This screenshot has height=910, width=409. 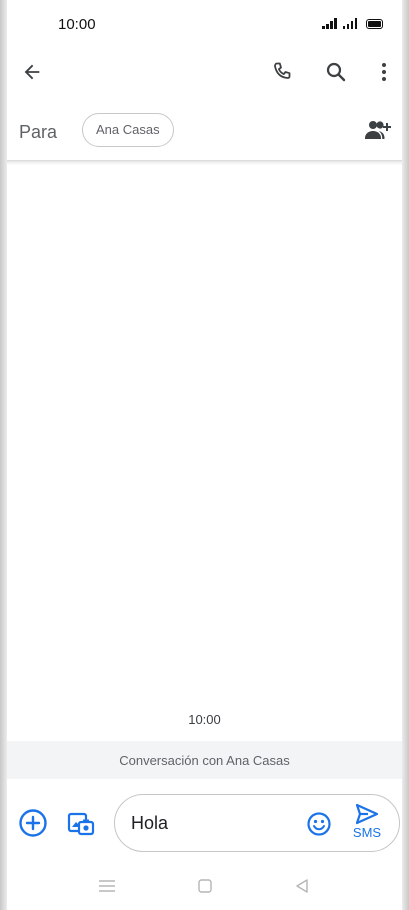 I want to click on gallery-icon, so click(x=81, y=824).